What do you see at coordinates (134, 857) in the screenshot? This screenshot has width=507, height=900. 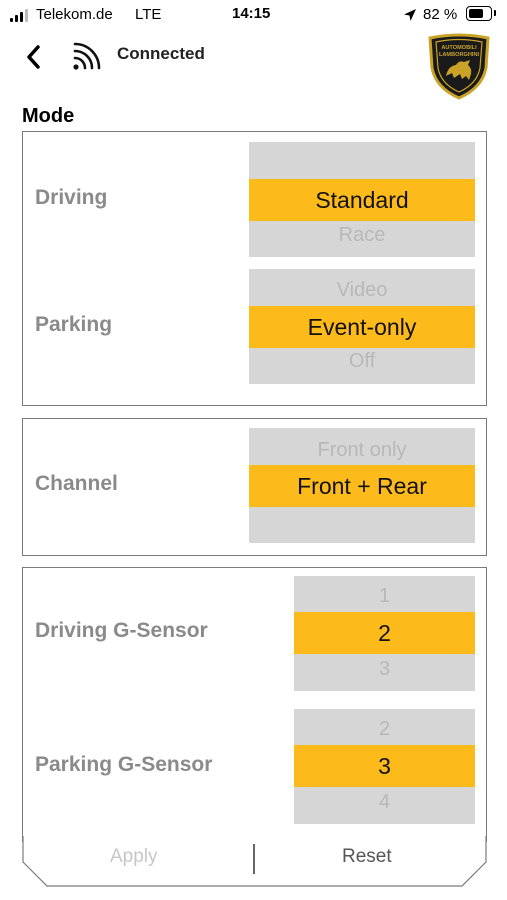 I see `apply-button: Apply` at bounding box center [134, 857].